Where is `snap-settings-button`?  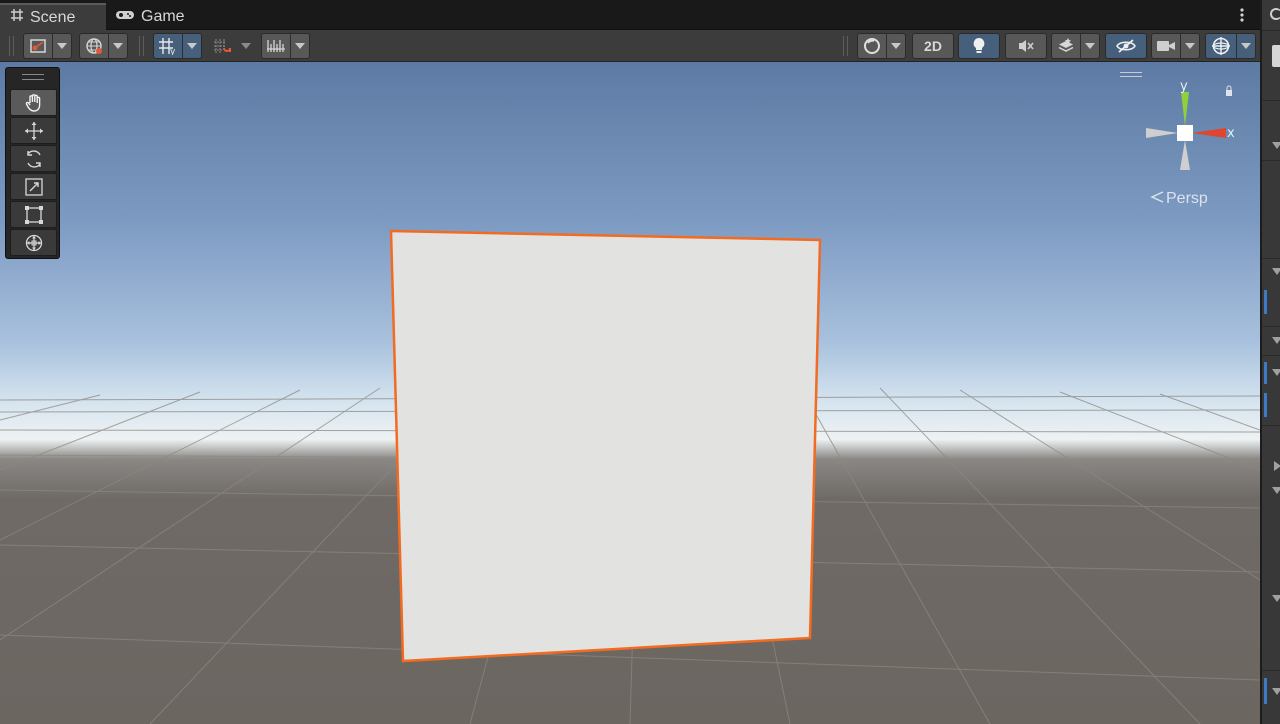
snap-settings-button is located at coordinates (276, 46).